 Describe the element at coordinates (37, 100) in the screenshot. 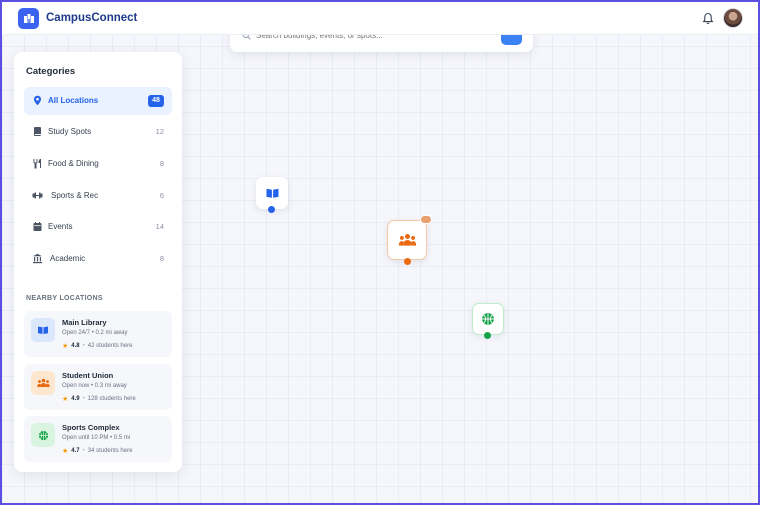

I see `map-pin-icon` at that location.